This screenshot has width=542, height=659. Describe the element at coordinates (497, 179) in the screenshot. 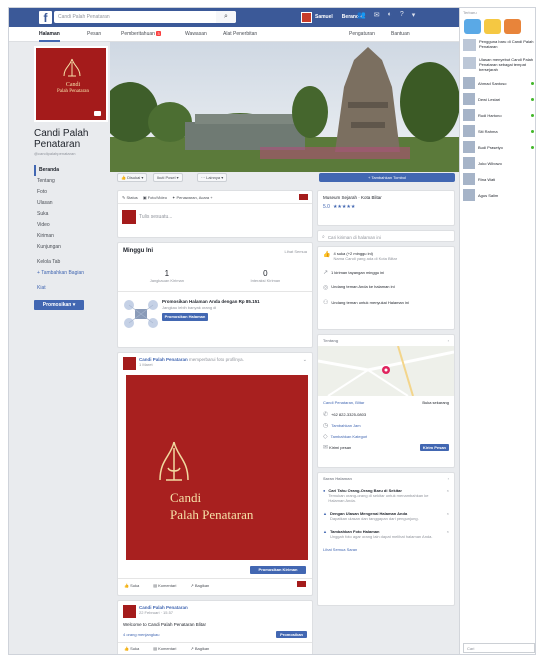

I see `chat-contact: Rina Wati` at that location.